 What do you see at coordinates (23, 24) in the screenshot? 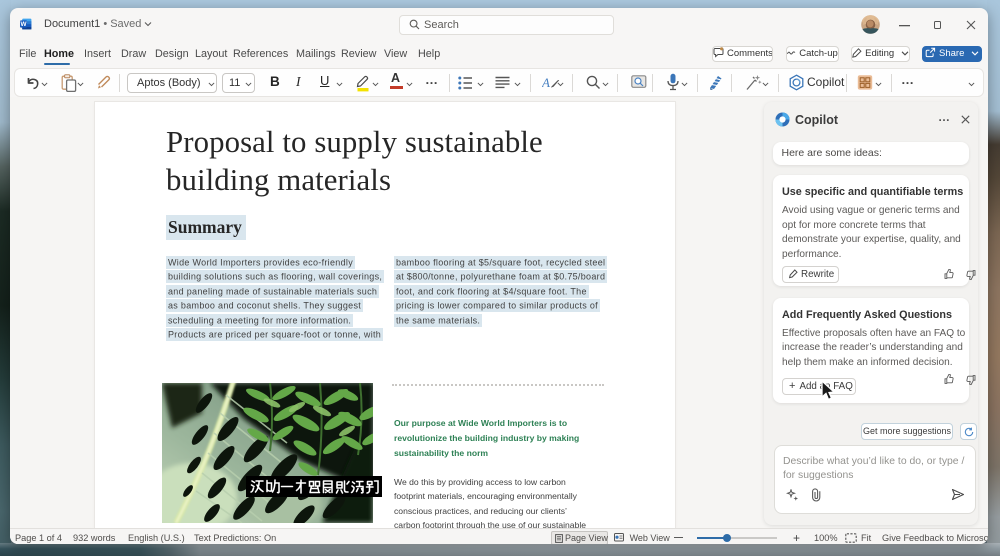
I see `svg-text: W` at bounding box center [23, 24].